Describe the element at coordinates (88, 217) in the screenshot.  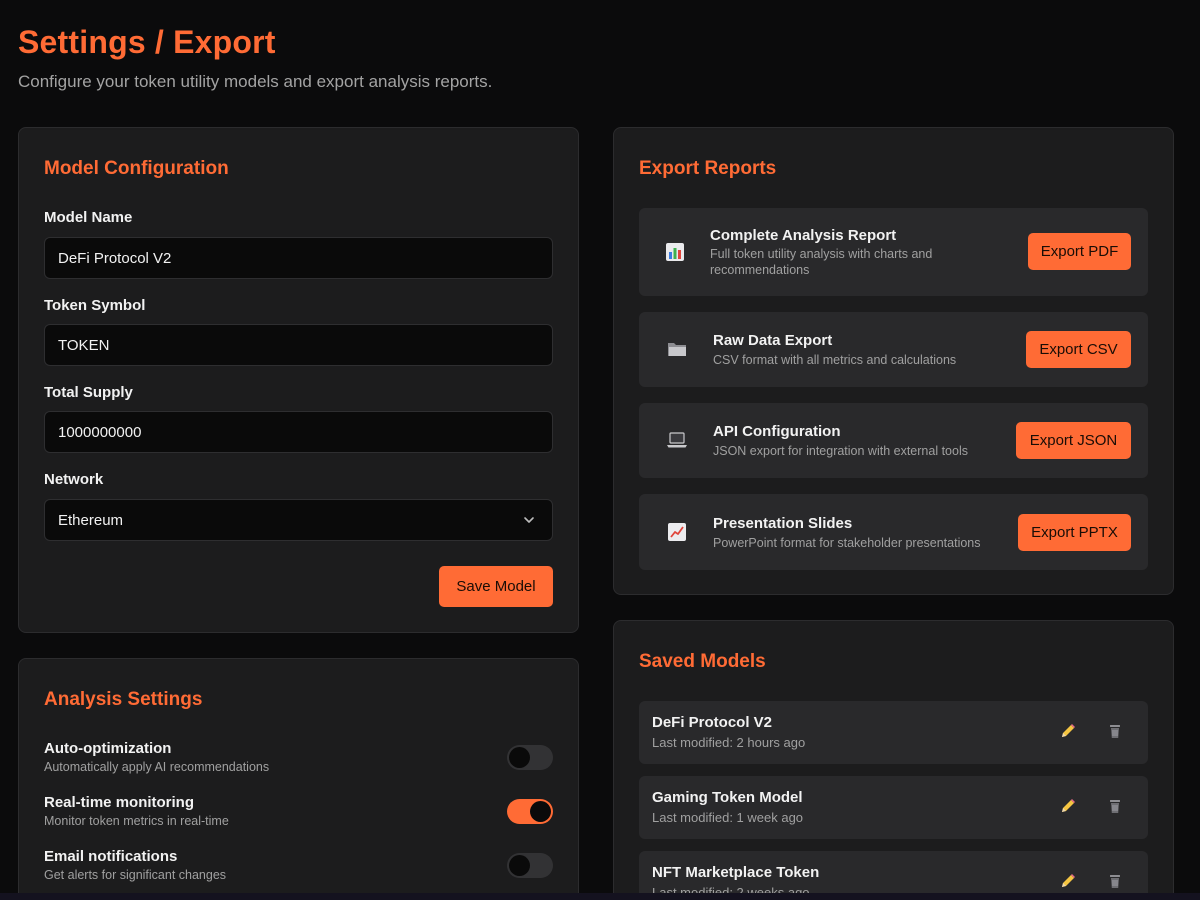
I see `model-name-label: Model Name` at that location.